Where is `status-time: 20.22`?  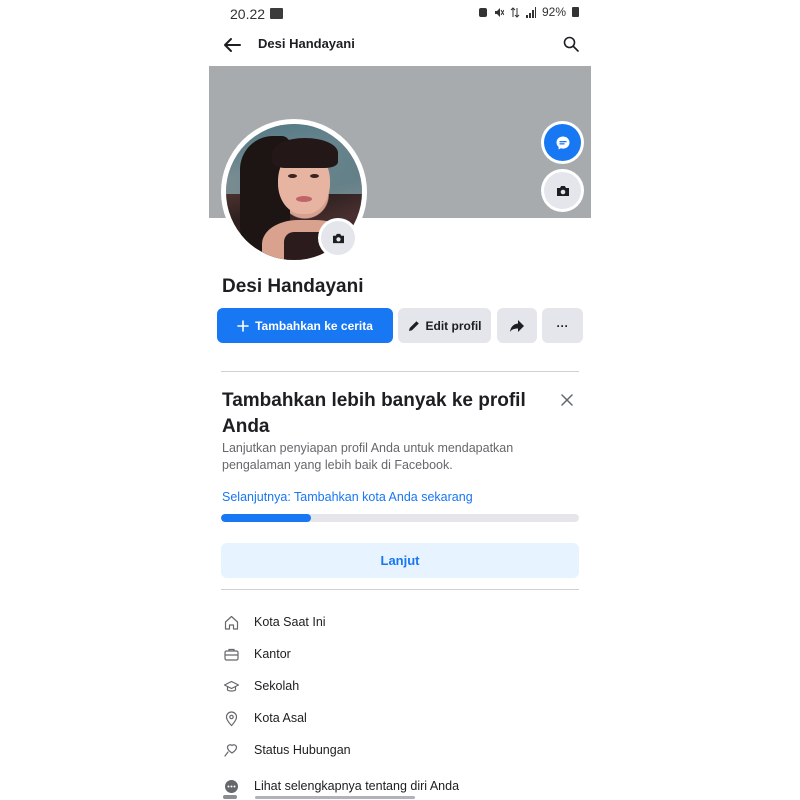 status-time: 20.22 is located at coordinates (248, 14).